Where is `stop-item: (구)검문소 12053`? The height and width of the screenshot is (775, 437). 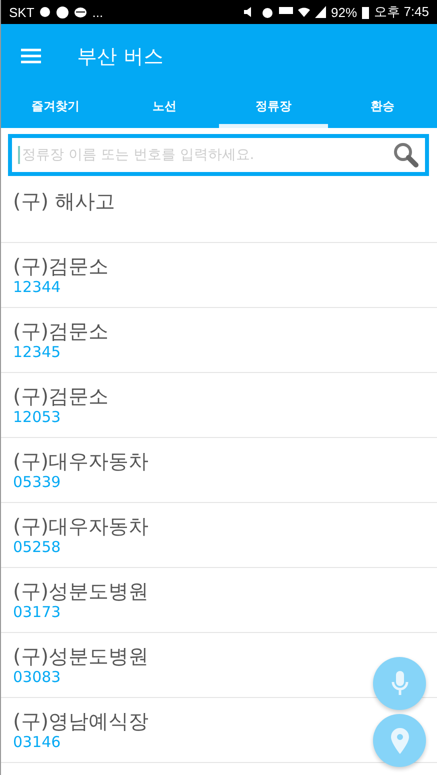 stop-item: (구)검문소 12053 is located at coordinates (219, 405).